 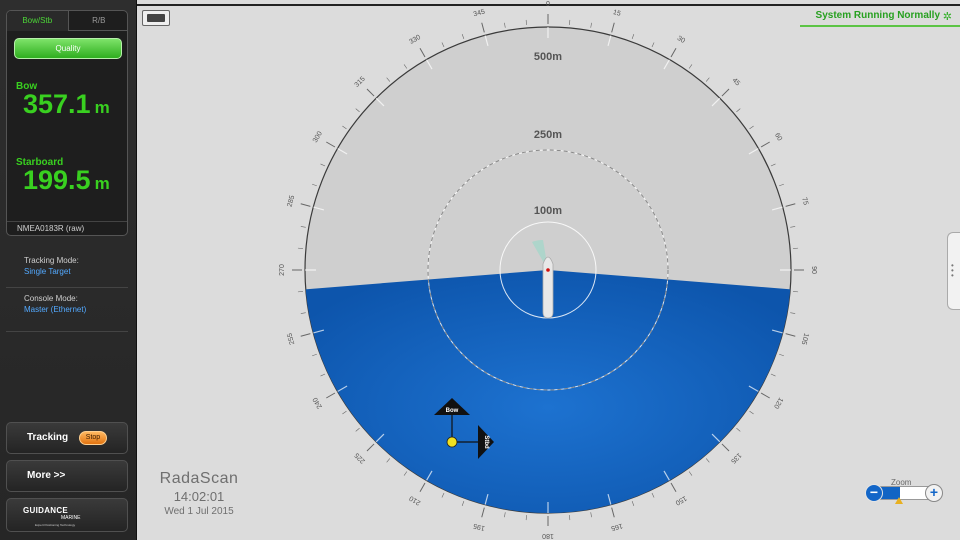 I want to click on logo-sub: MARINE, so click(x=71, y=518).